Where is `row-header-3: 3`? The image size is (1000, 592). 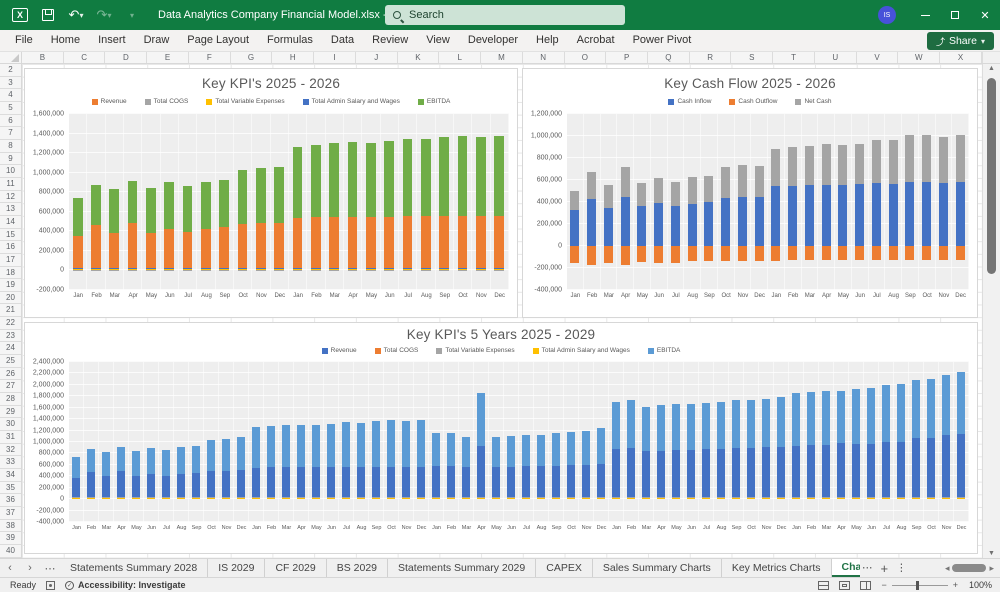
row-header-3: 3 is located at coordinates (10, 83).